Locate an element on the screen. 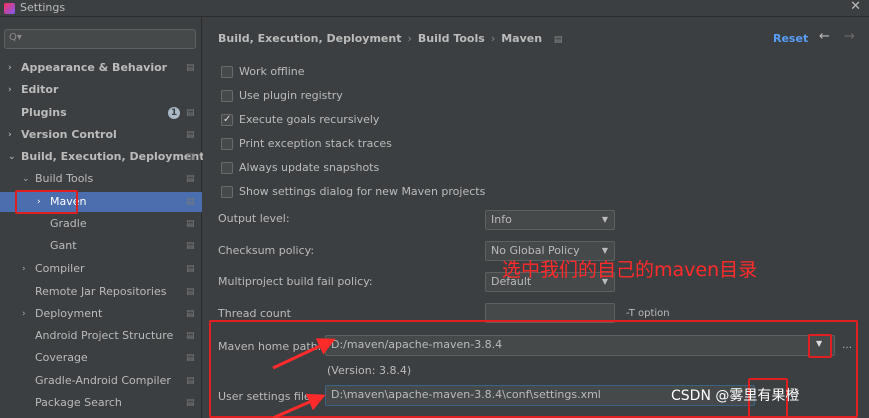 Image resolution: width=869 pixels, height=418 pixels. sidebar-item-version-control: › Version Control ▤ is located at coordinates (101, 135).